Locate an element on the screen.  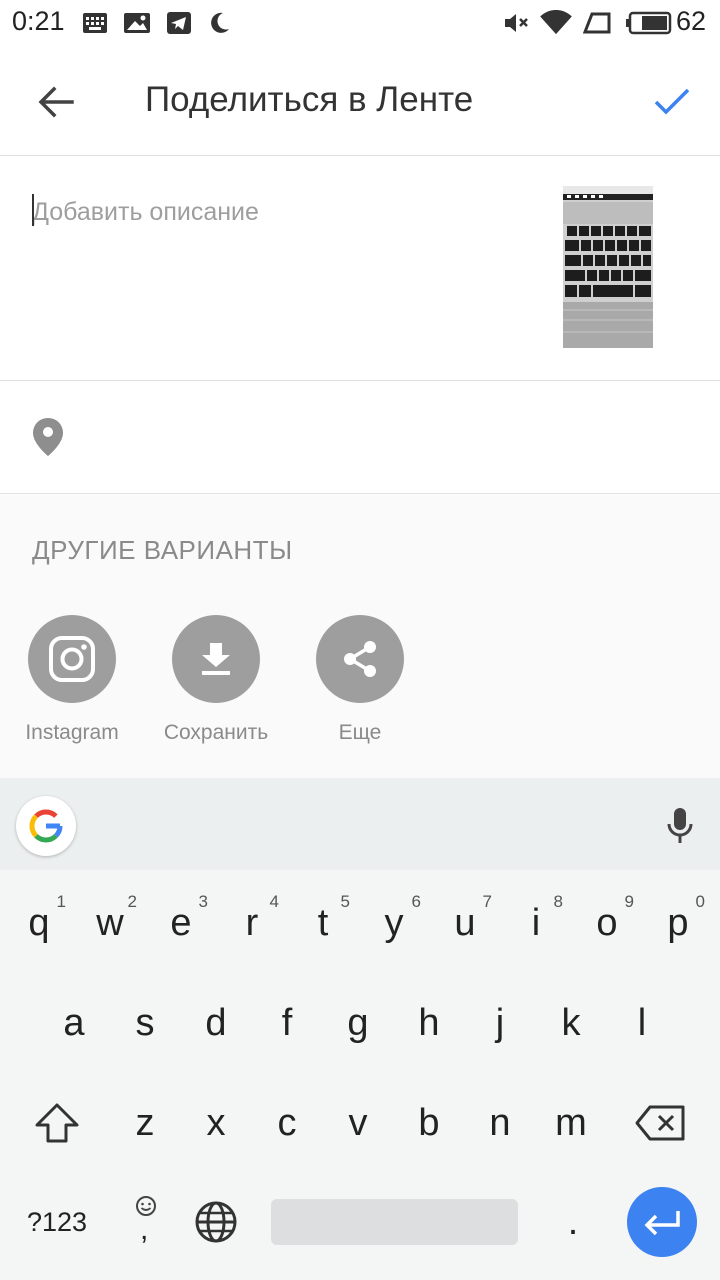
key-o: o9 is located at coordinates (607, 923).